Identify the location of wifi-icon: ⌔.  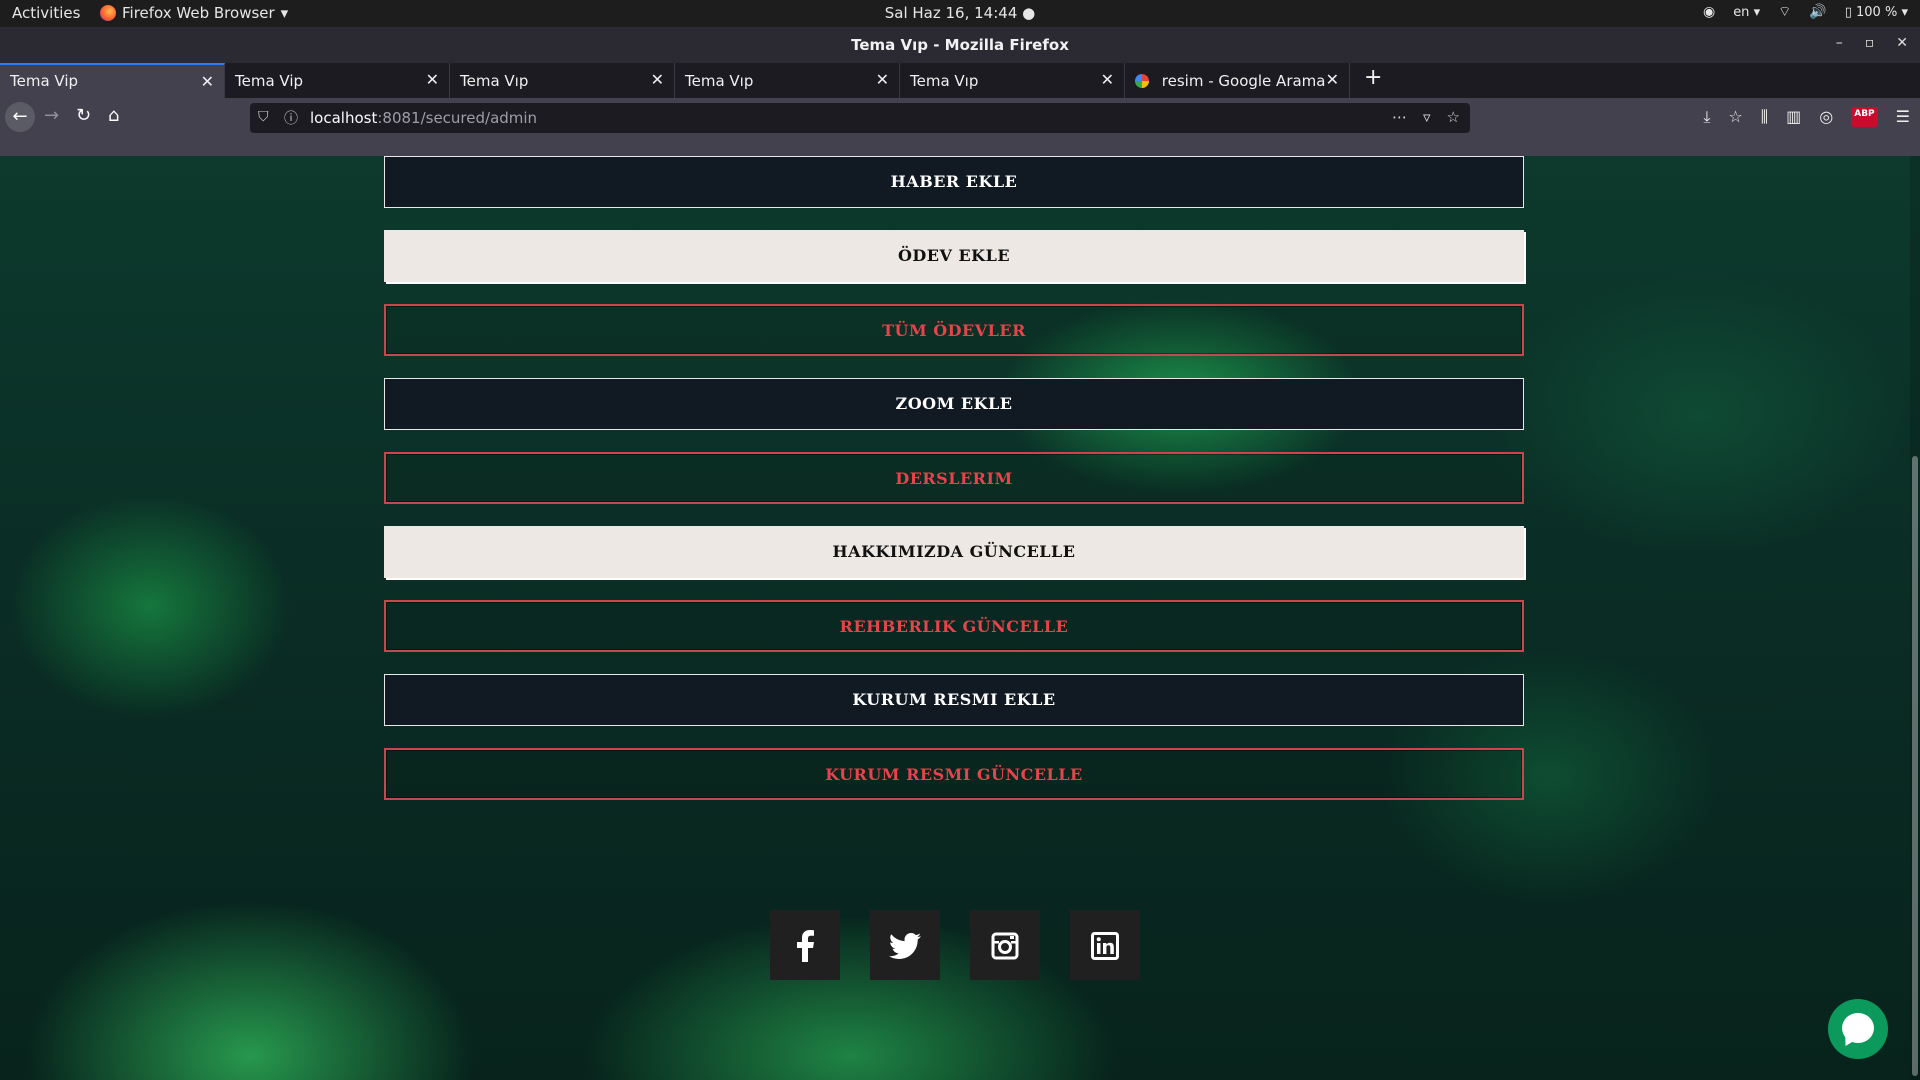
(1784, 12).